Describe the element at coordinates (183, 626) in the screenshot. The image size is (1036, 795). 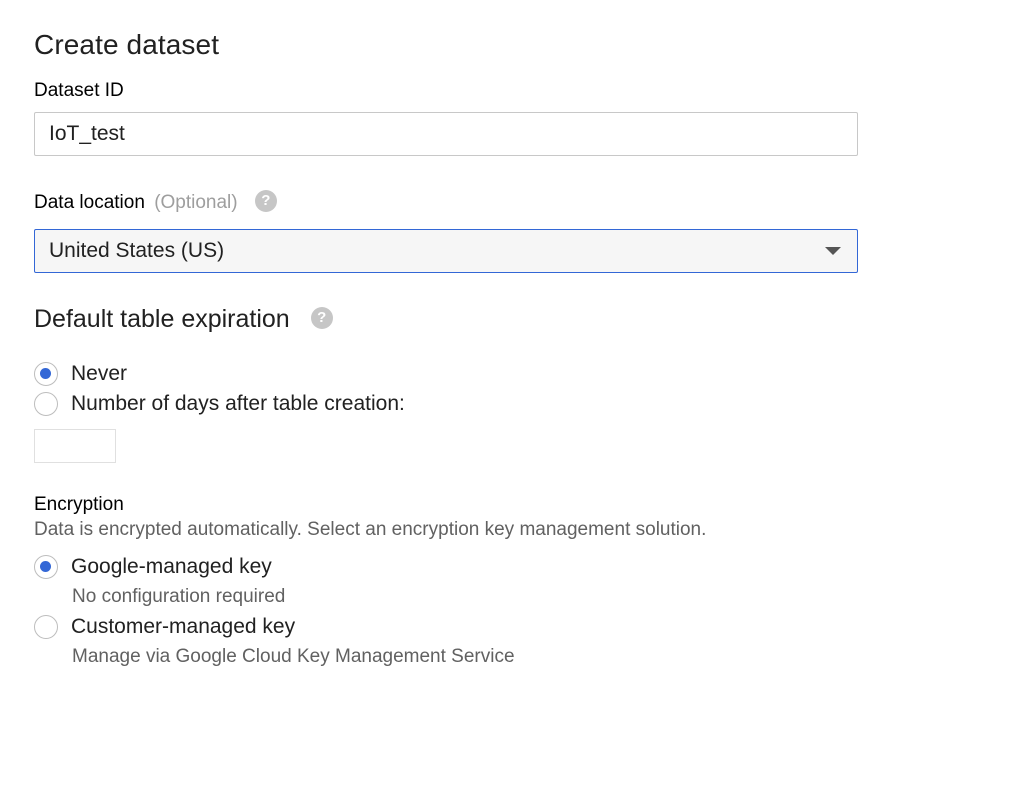
I see `encryption-option-label: Customer-managed key` at that location.